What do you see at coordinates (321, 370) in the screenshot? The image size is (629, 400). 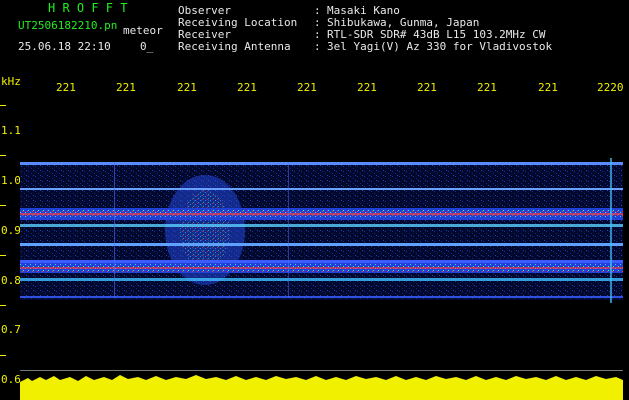 I see `amplitude-baseline` at bounding box center [321, 370].